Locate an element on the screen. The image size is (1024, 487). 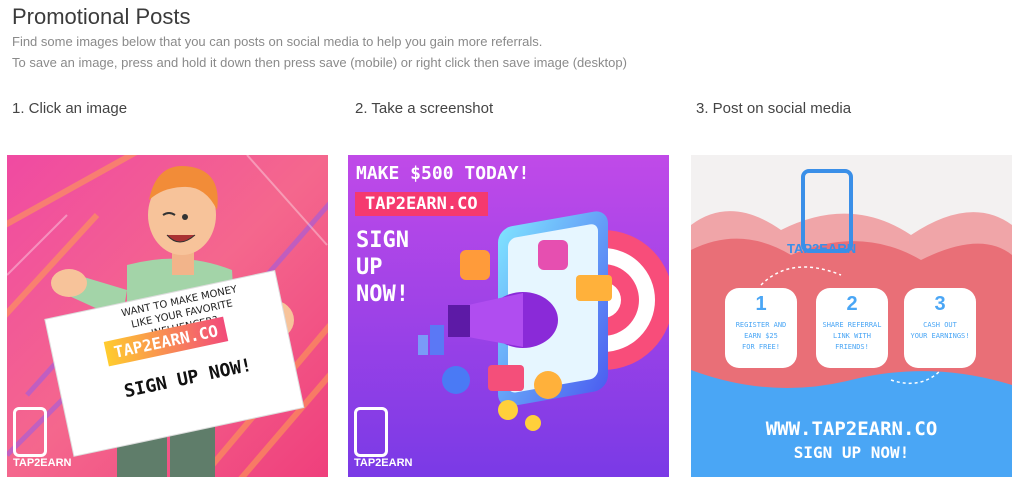
cta-block: SIGN UP NOW! is located at coordinates (382, 267).